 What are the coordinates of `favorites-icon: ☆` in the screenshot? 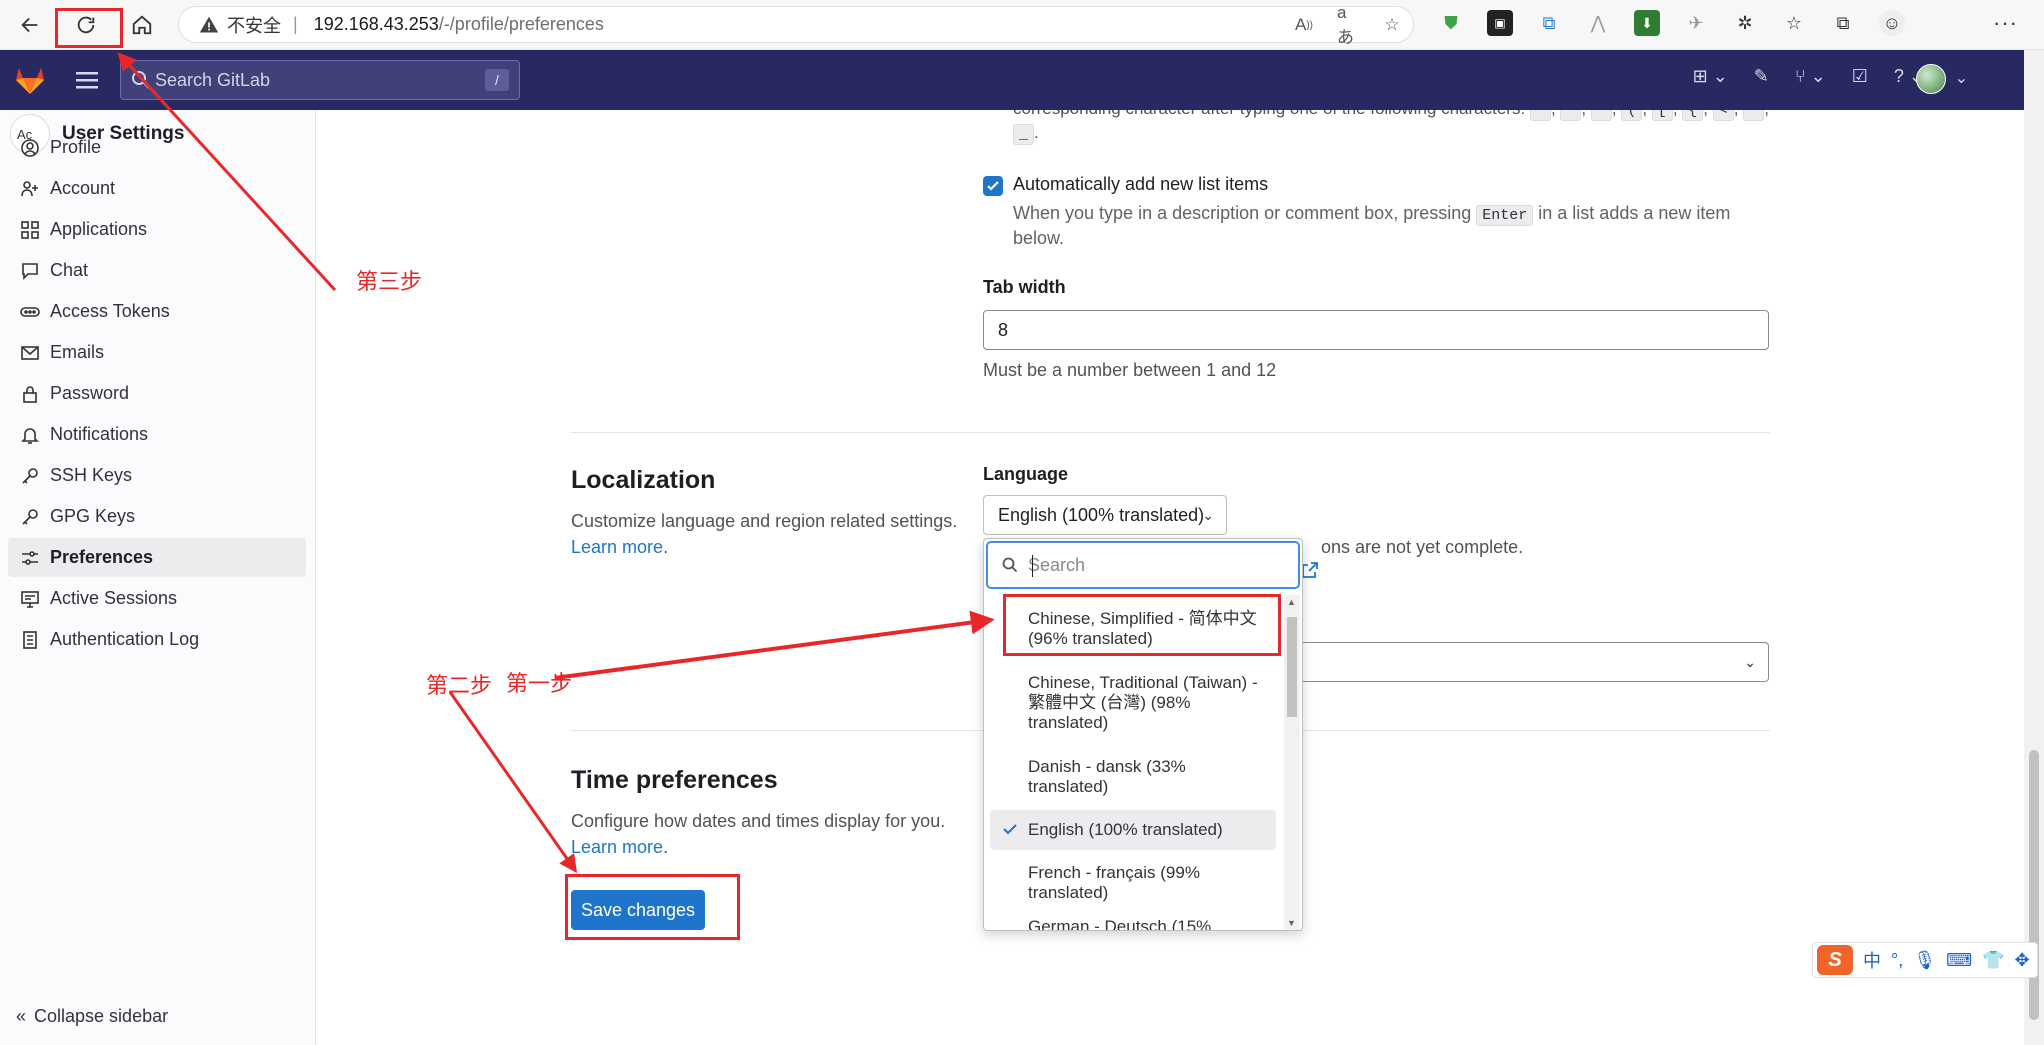 It's located at (1794, 23).